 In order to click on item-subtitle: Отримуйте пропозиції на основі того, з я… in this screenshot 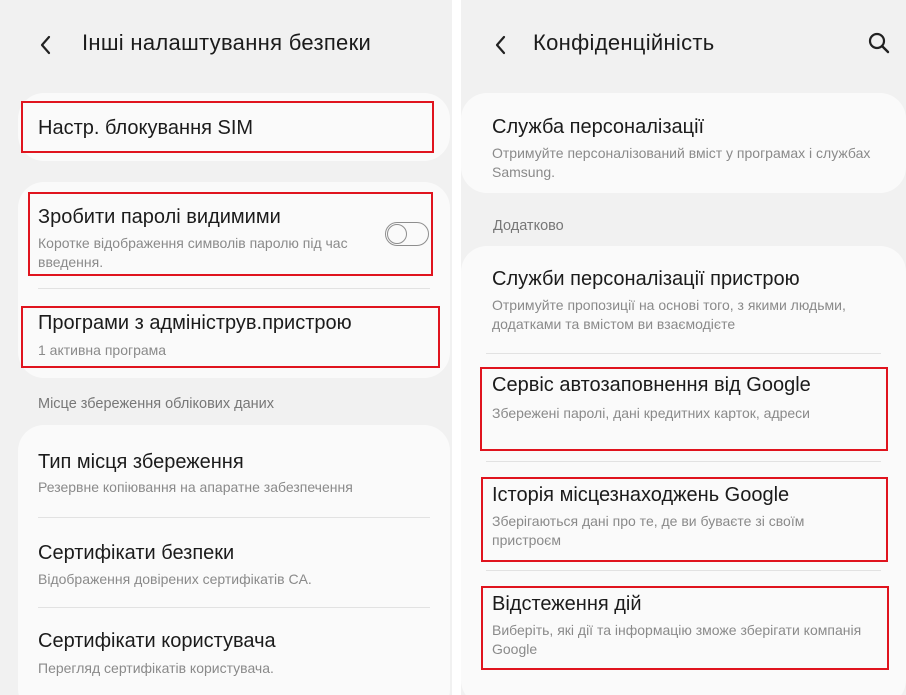, I will do `click(669, 314)`.